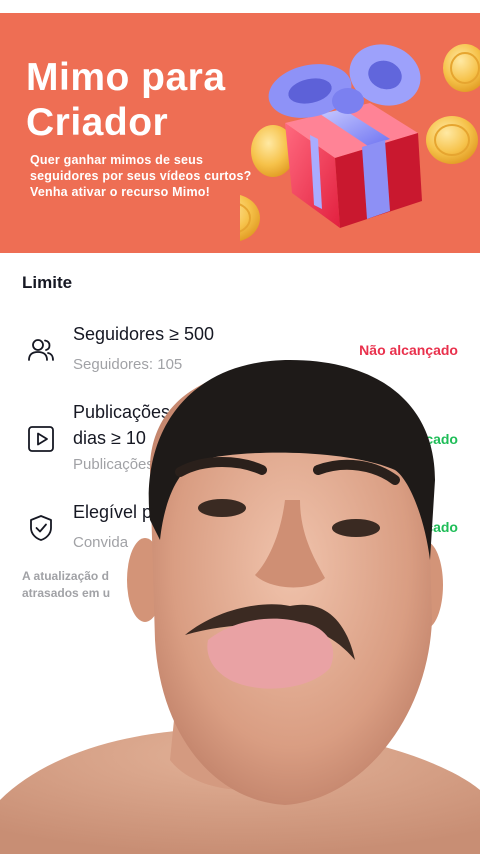  I want to click on banner-subtitle-line2: seguidores por seus vídeos curtos?, so click(141, 176).